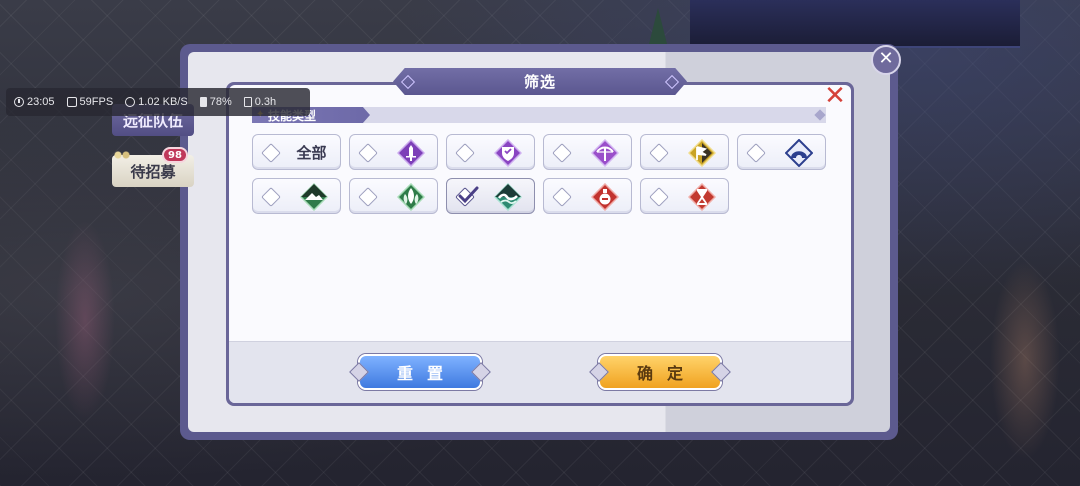  I want to click on section-end-diamond-icon, so click(820, 115).